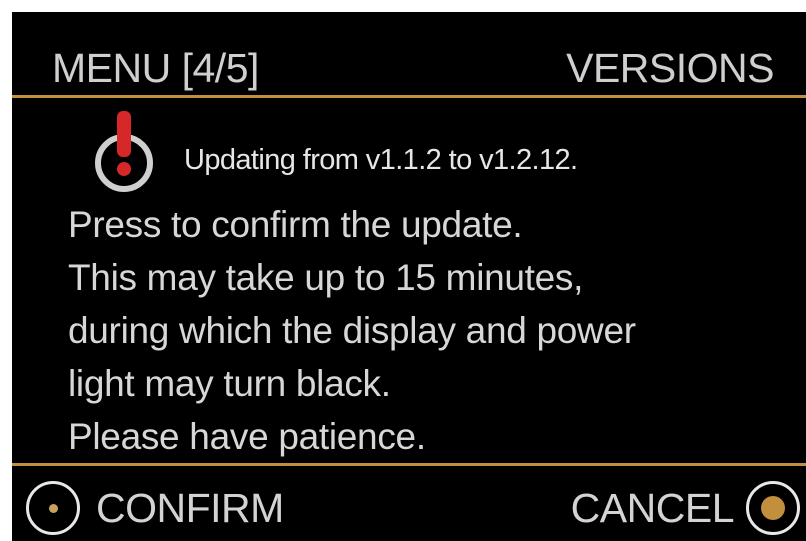  Describe the element at coordinates (409, 503) in the screenshot. I see `footer-bar: CONFIRM CANCEL` at that location.